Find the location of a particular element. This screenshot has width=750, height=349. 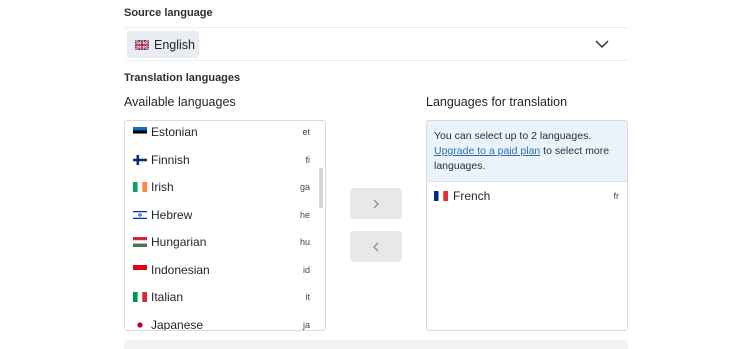

japan-flag-icon is located at coordinates (140, 325).